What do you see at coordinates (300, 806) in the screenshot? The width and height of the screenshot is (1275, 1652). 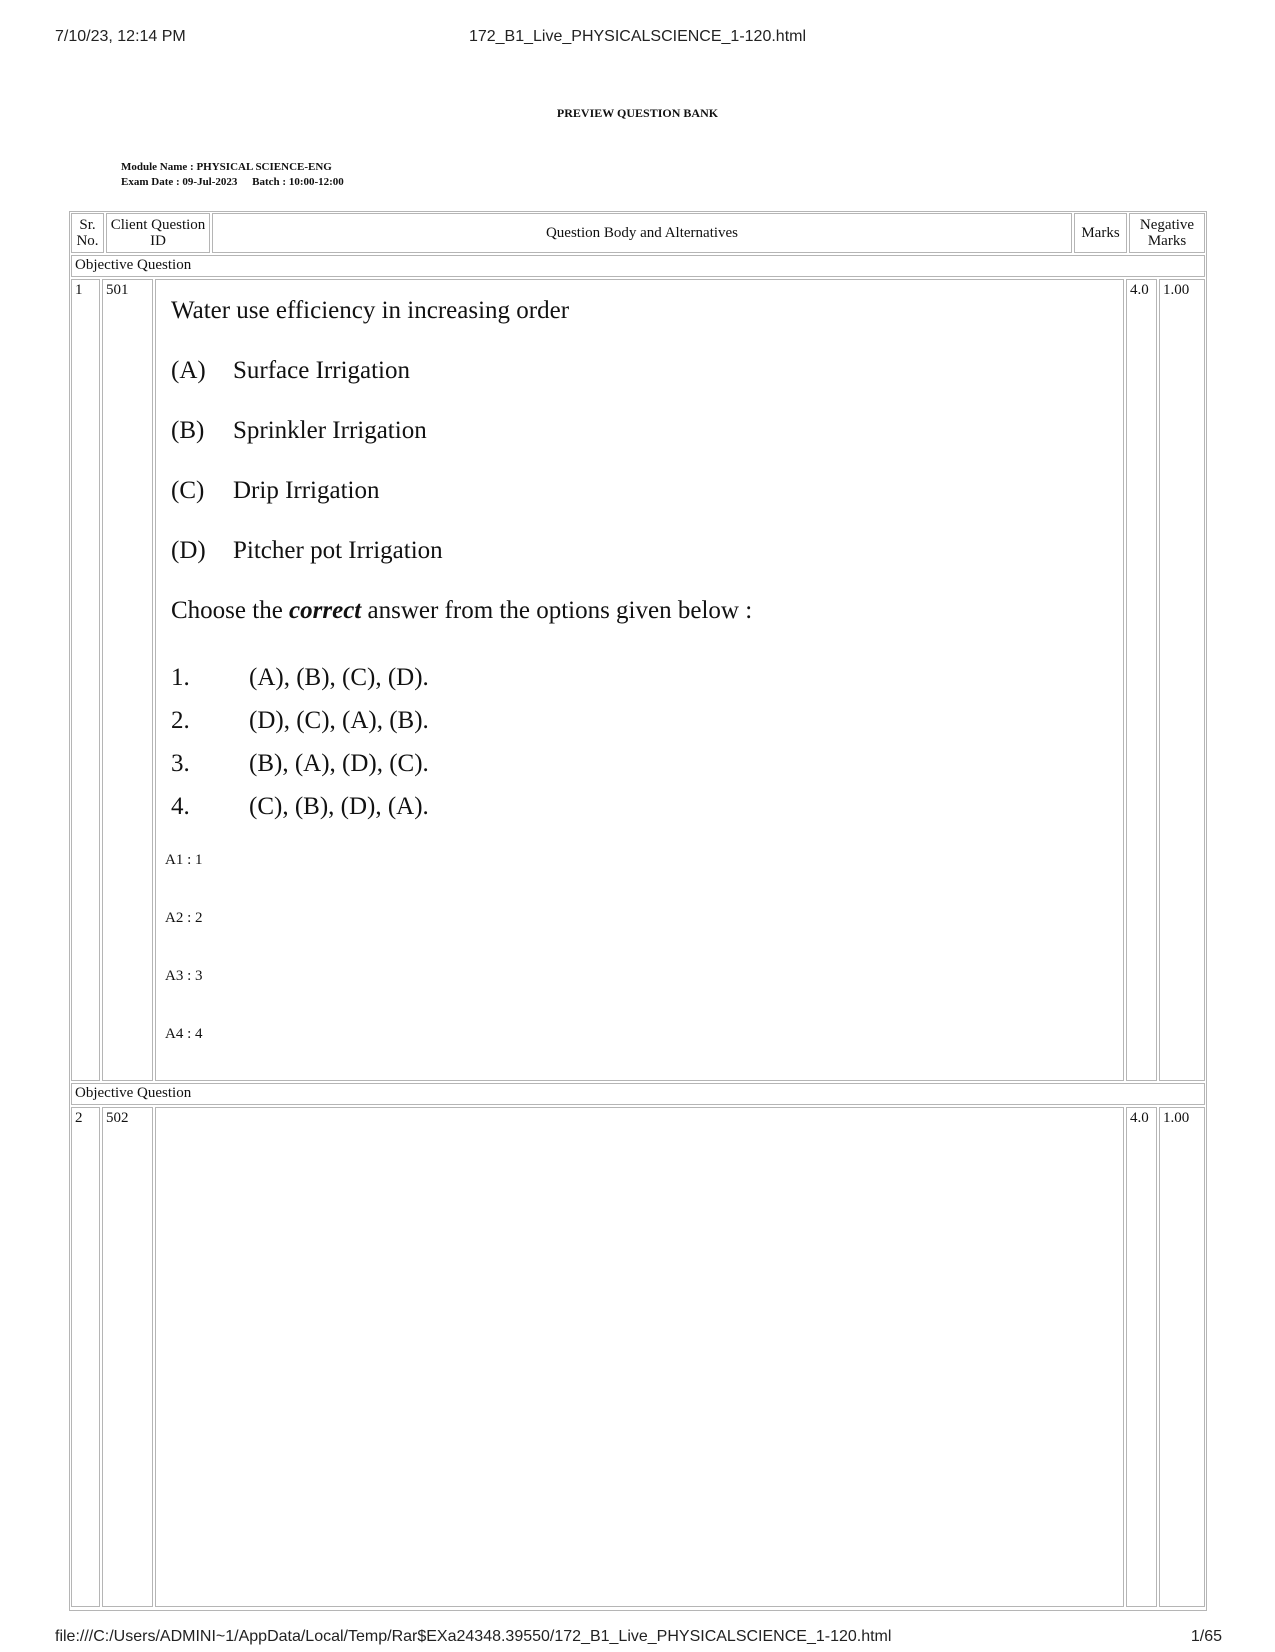 I see `choice-4: 4. (C), (B), (D), (A).` at bounding box center [300, 806].